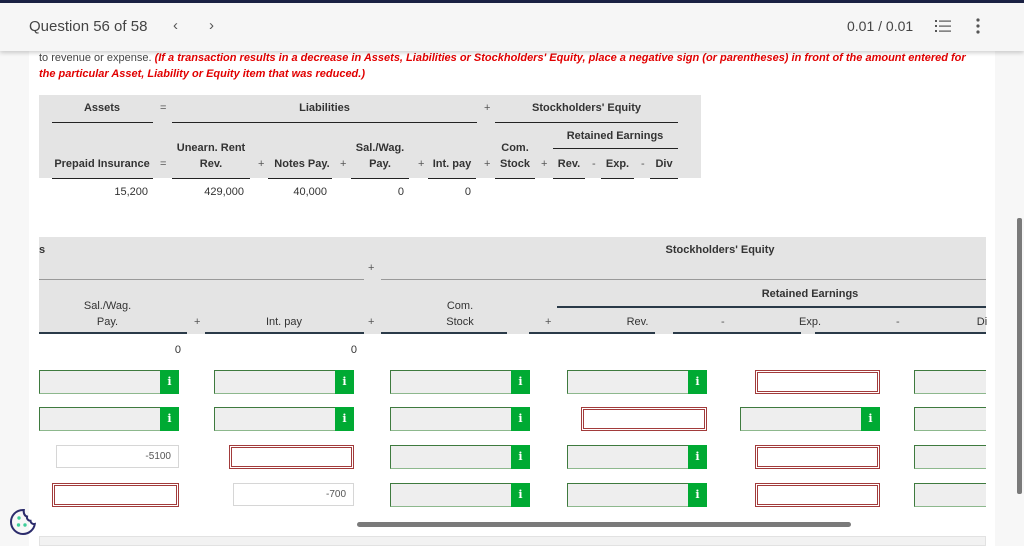 This screenshot has height=546, width=1024. Describe the element at coordinates (88, 26) in the screenshot. I see `question-counter: Question 56 of 58` at that location.